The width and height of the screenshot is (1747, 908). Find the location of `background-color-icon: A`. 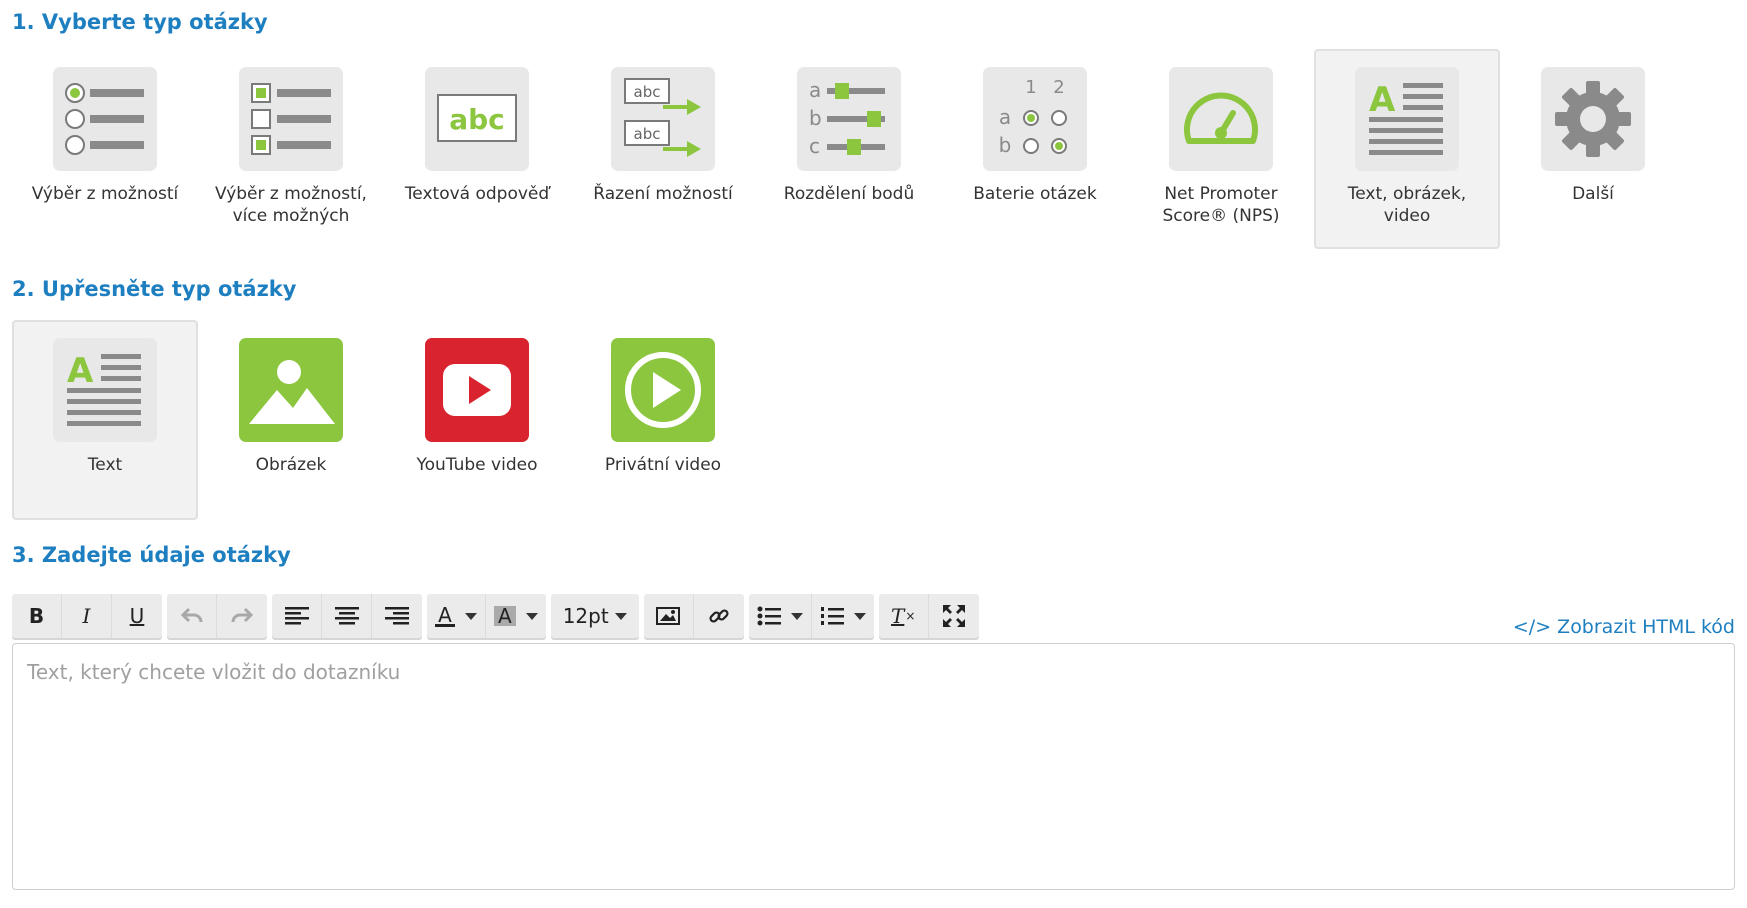

background-color-icon: A is located at coordinates (505, 616).